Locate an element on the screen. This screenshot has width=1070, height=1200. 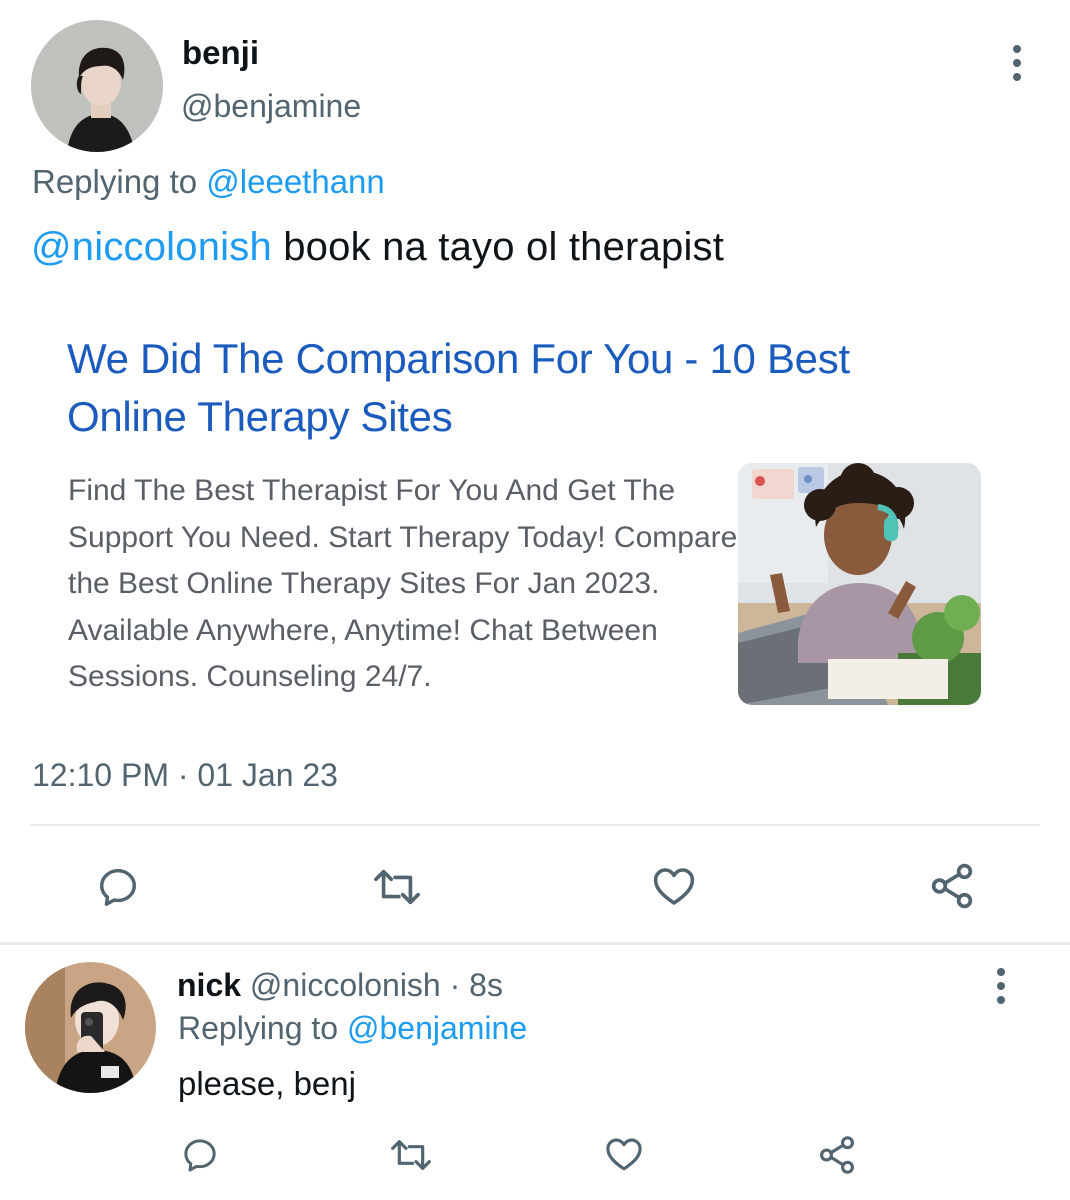
tweet-timestamp: 12:10 PM · 01 Jan 23 is located at coordinates (185, 775).